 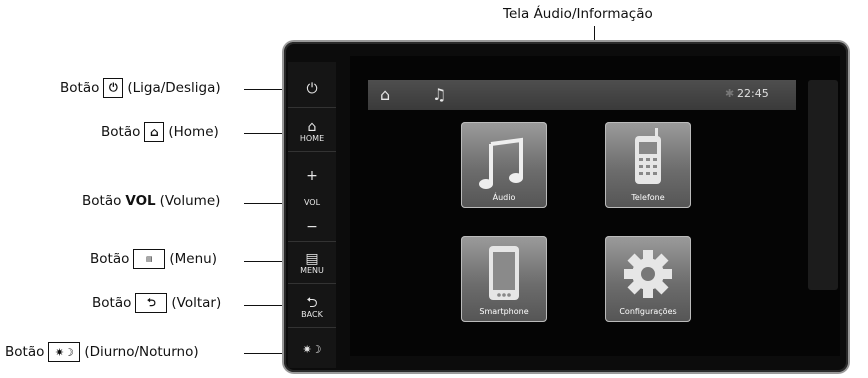 What do you see at coordinates (140, 201) in the screenshot?
I see `volume-callout-bold: VOL` at bounding box center [140, 201].